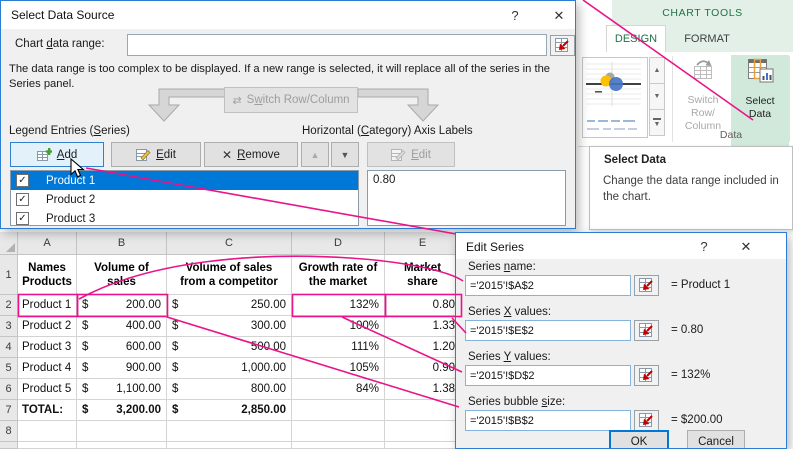  Describe the element at coordinates (423, 410) in the screenshot. I see `cell-E7` at that location.